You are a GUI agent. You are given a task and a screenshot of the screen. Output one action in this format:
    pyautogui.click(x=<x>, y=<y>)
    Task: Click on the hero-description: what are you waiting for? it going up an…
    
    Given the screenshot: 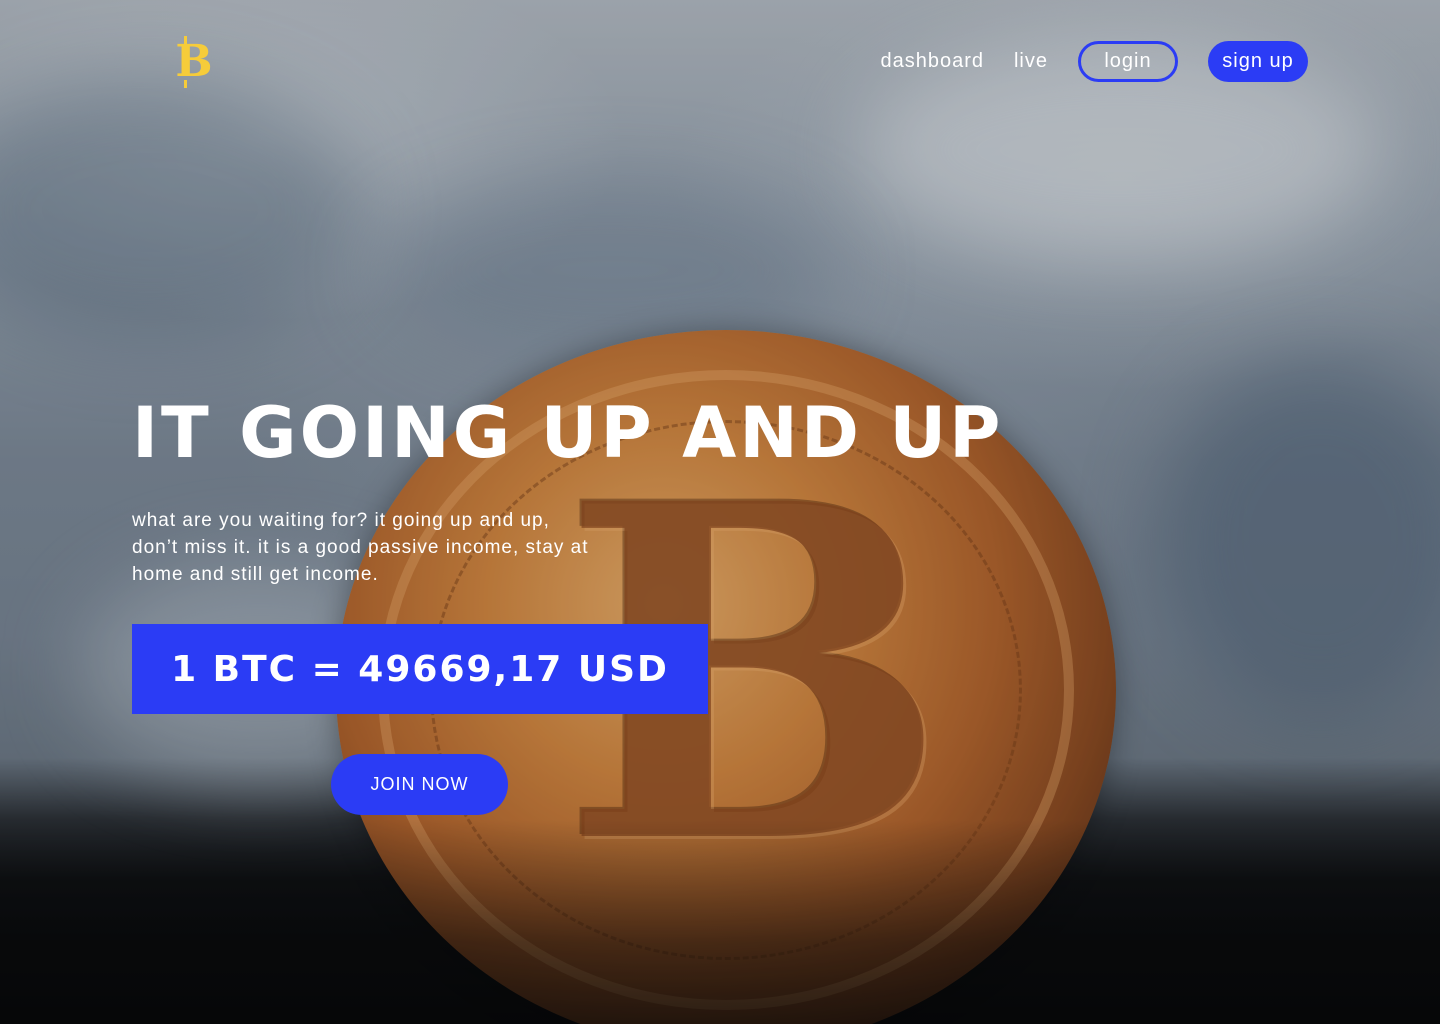 What is the action you would take?
    pyautogui.click(x=360, y=547)
    